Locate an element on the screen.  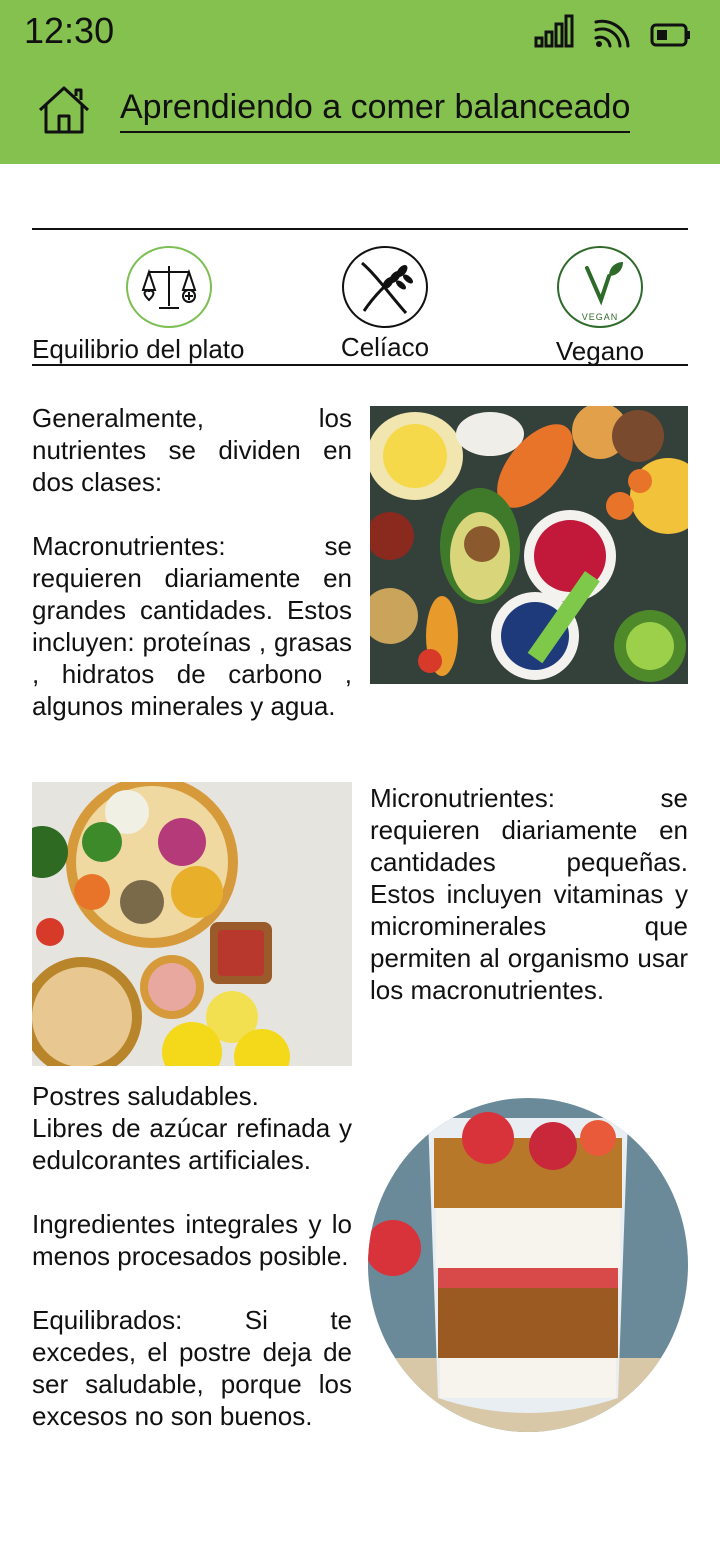
app-bar: 12:30 Aprendiendo a comer balanceado is located at coordinates (360, 82).